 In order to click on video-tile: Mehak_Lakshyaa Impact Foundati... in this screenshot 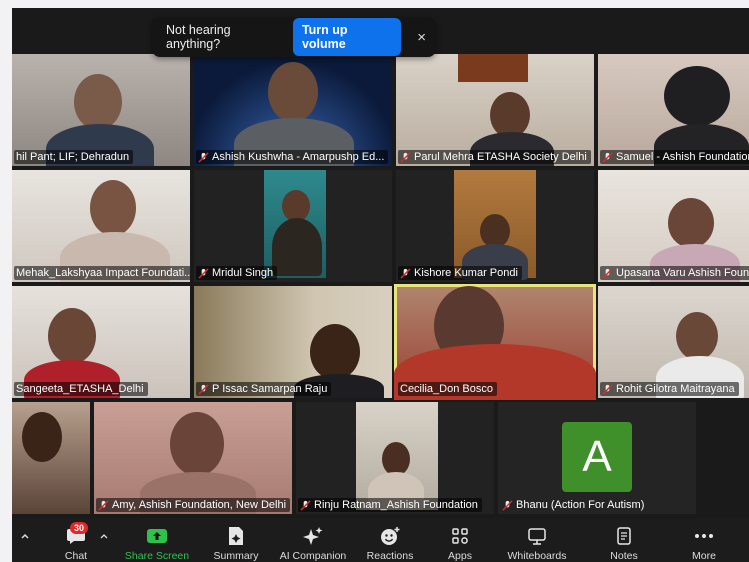, I will do `click(101, 226)`.